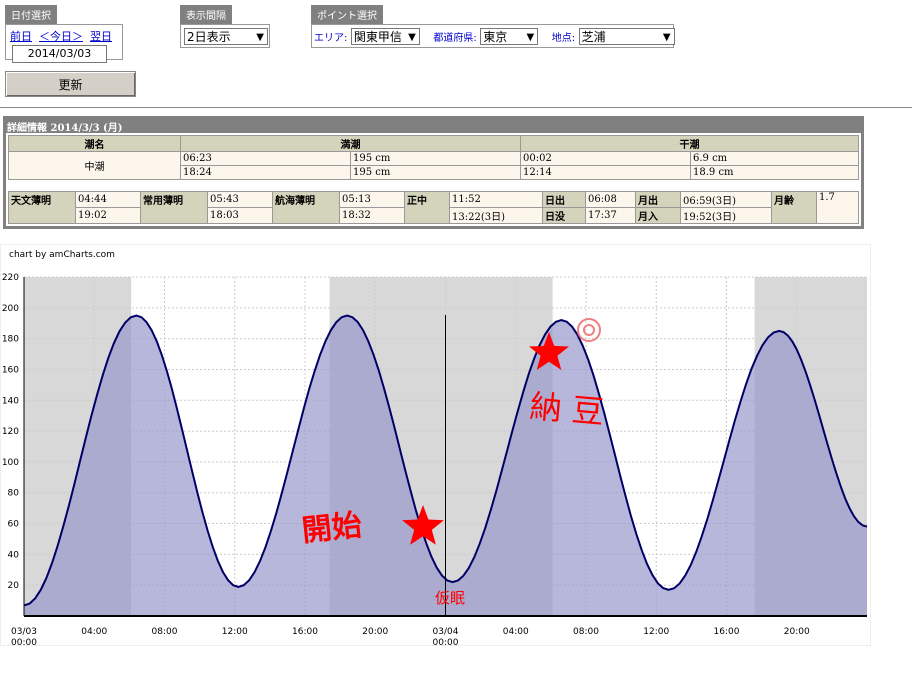 This screenshot has height=697, width=920. I want to click on high-time-1: 06:23, so click(265, 158).